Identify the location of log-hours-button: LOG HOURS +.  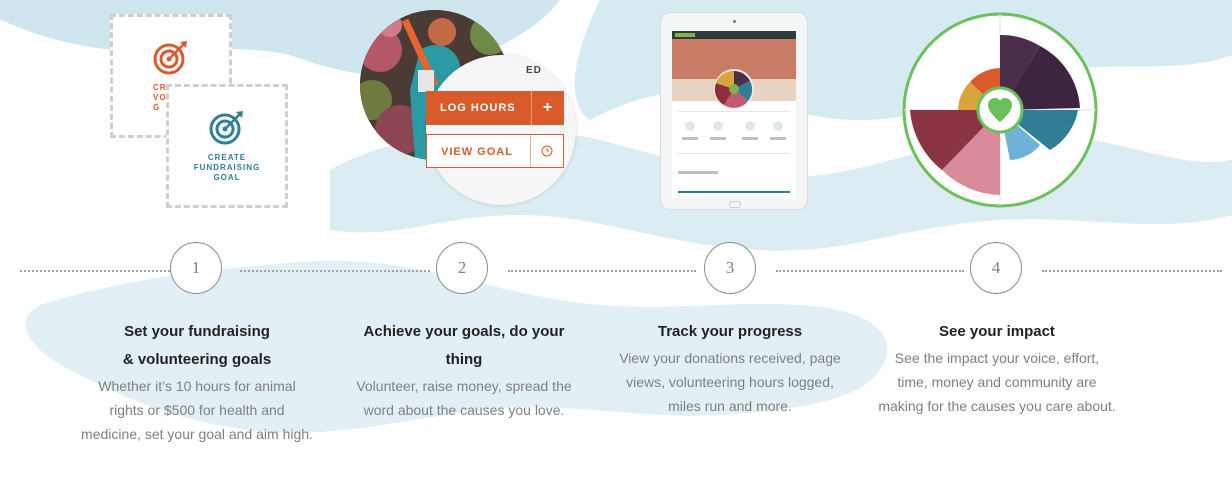
(495, 108).